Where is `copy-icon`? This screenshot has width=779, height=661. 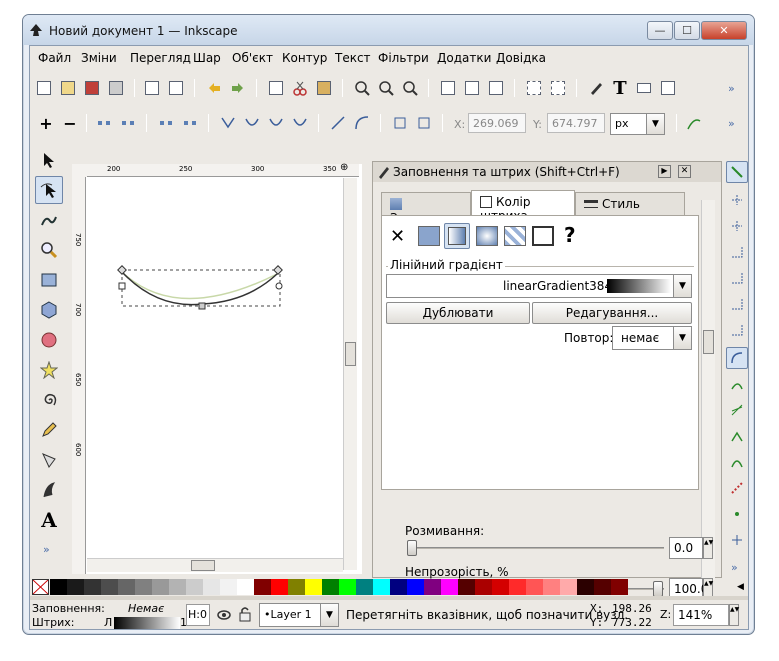
copy-icon is located at coordinates (276, 88).